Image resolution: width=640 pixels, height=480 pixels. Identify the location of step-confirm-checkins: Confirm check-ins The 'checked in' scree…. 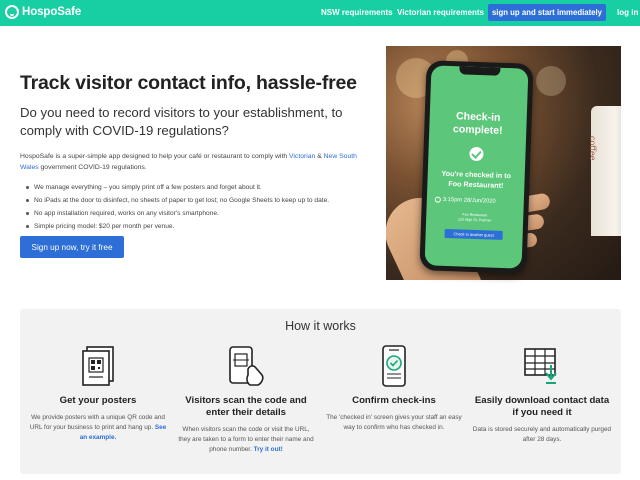
(394, 389).